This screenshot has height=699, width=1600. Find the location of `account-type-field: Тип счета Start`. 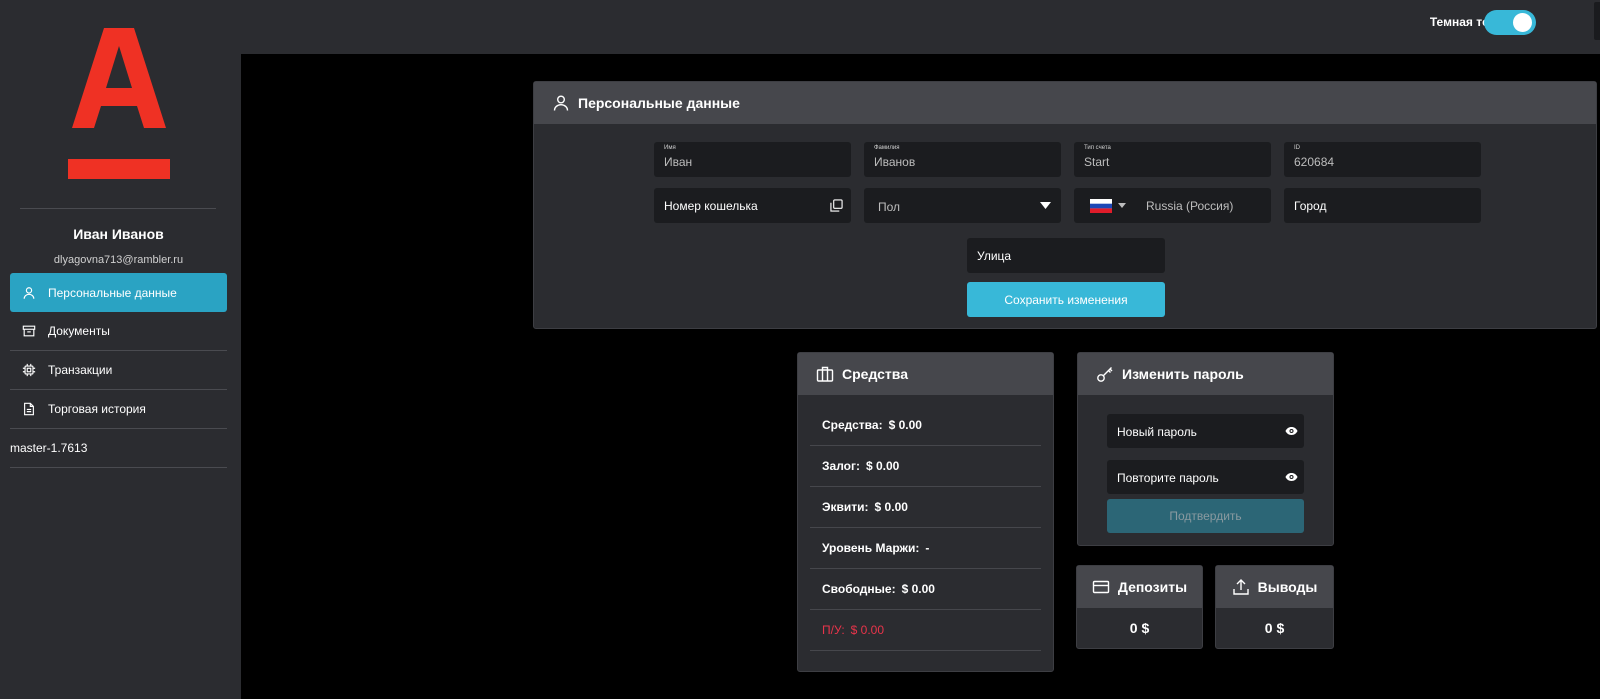

account-type-field: Тип счета Start is located at coordinates (1172, 159).